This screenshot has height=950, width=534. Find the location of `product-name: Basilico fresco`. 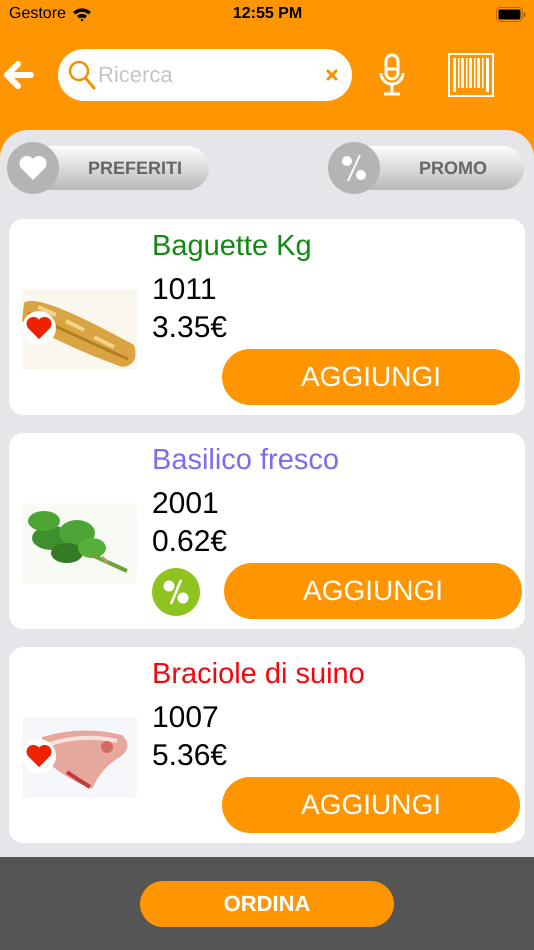

product-name: Basilico fresco is located at coordinates (246, 460).